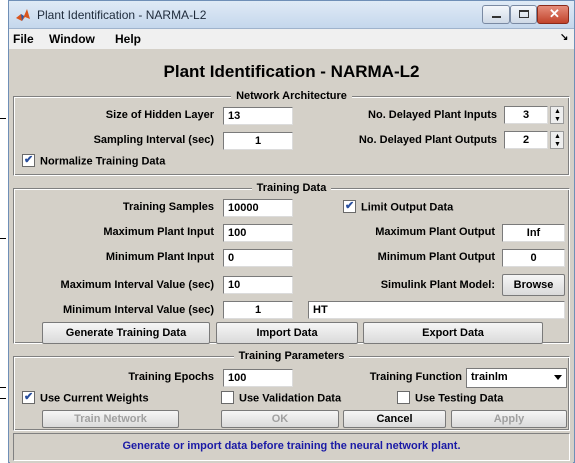 Image resolution: width=575 pixels, height=463 pixels. Describe the element at coordinates (126, 333) in the screenshot. I see `generate-training-data-button: Generate Training Data` at that location.